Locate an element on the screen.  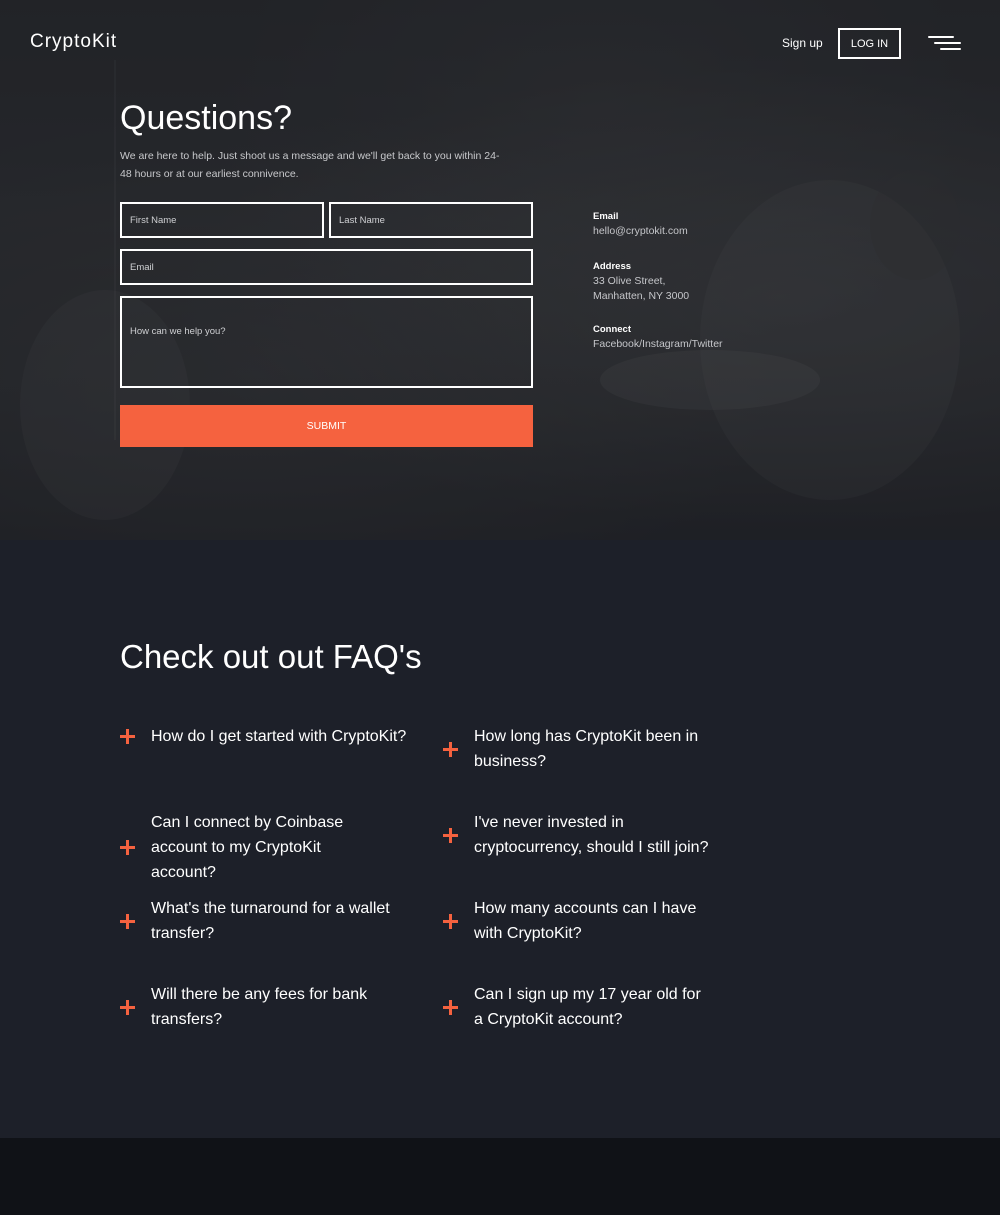
submit-button: SUBMIT is located at coordinates (326, 426).